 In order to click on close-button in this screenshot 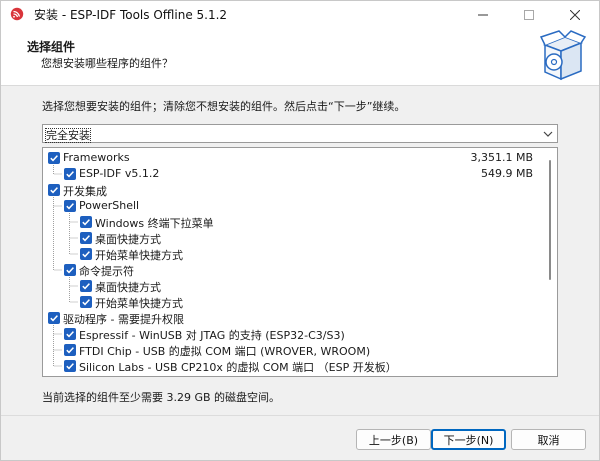, I will do `click(575, 15)`.